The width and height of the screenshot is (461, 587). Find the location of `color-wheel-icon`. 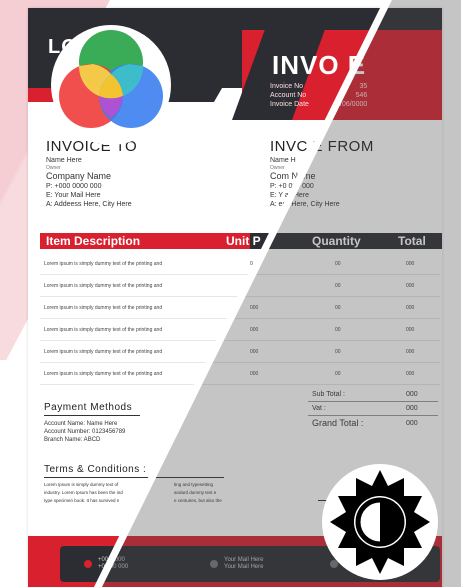

color-wheel-icon is located at coordinates (111, 85).